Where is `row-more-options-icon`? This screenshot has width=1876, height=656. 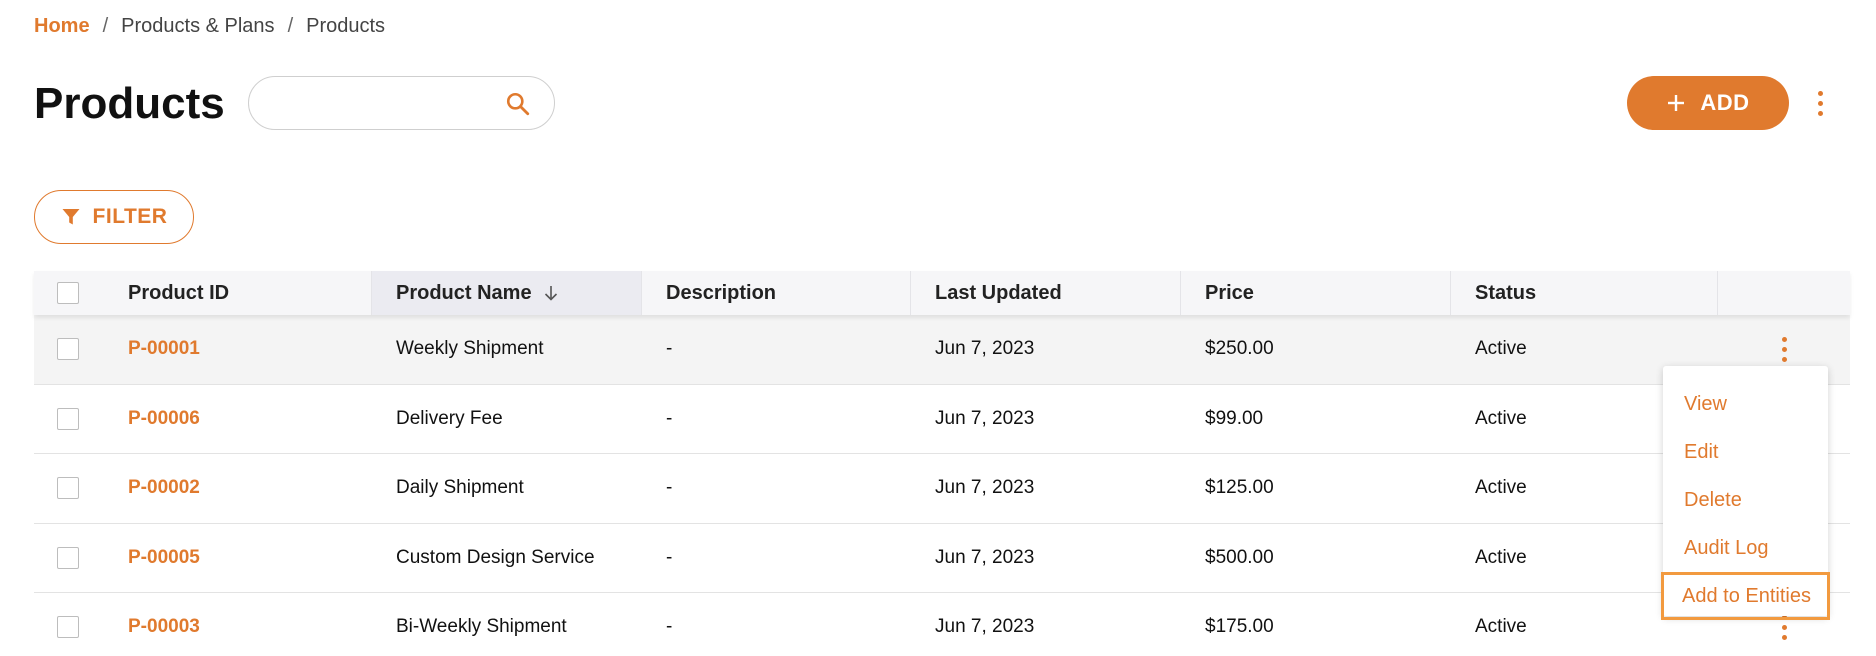 row-more-options-icon is located at coordinates (1784, 349).